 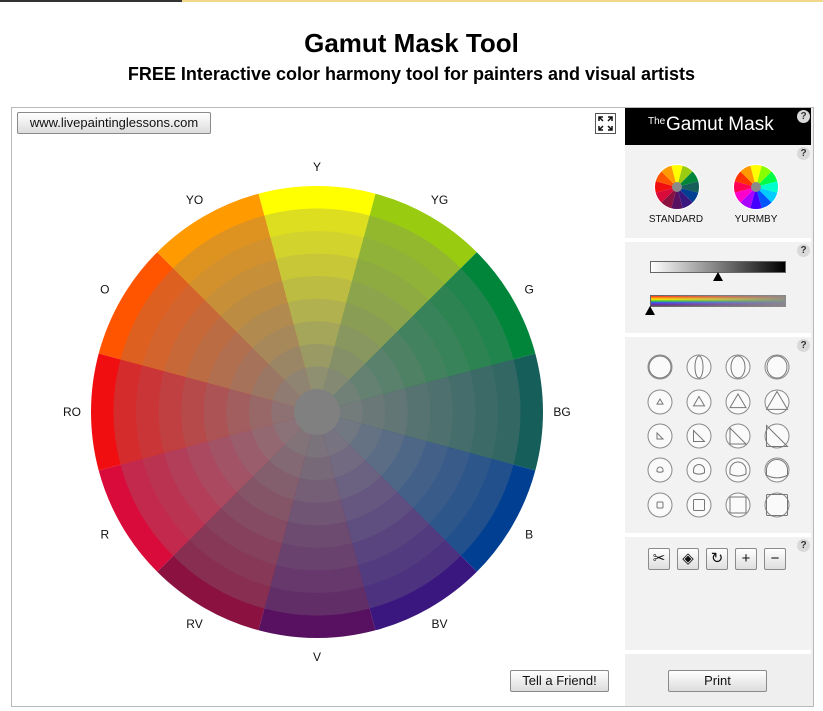 What do you see at coordinates (676, 219) in the screenshot?
I see `standard-wheel-label: STANDARD` at bounding box center [676, 219].